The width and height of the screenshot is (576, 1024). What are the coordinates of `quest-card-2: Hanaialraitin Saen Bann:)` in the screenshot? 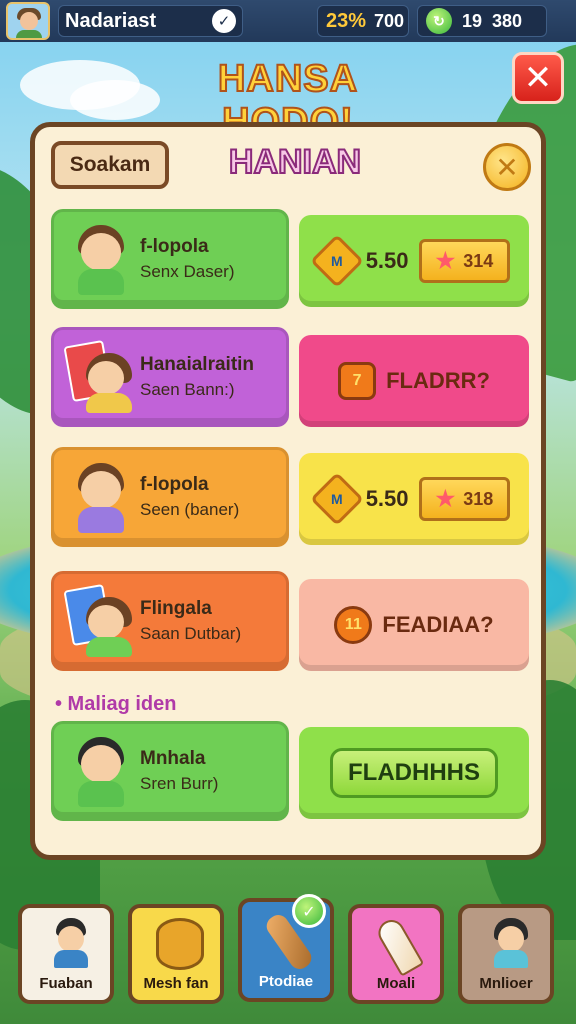 It's located at (170, 377).